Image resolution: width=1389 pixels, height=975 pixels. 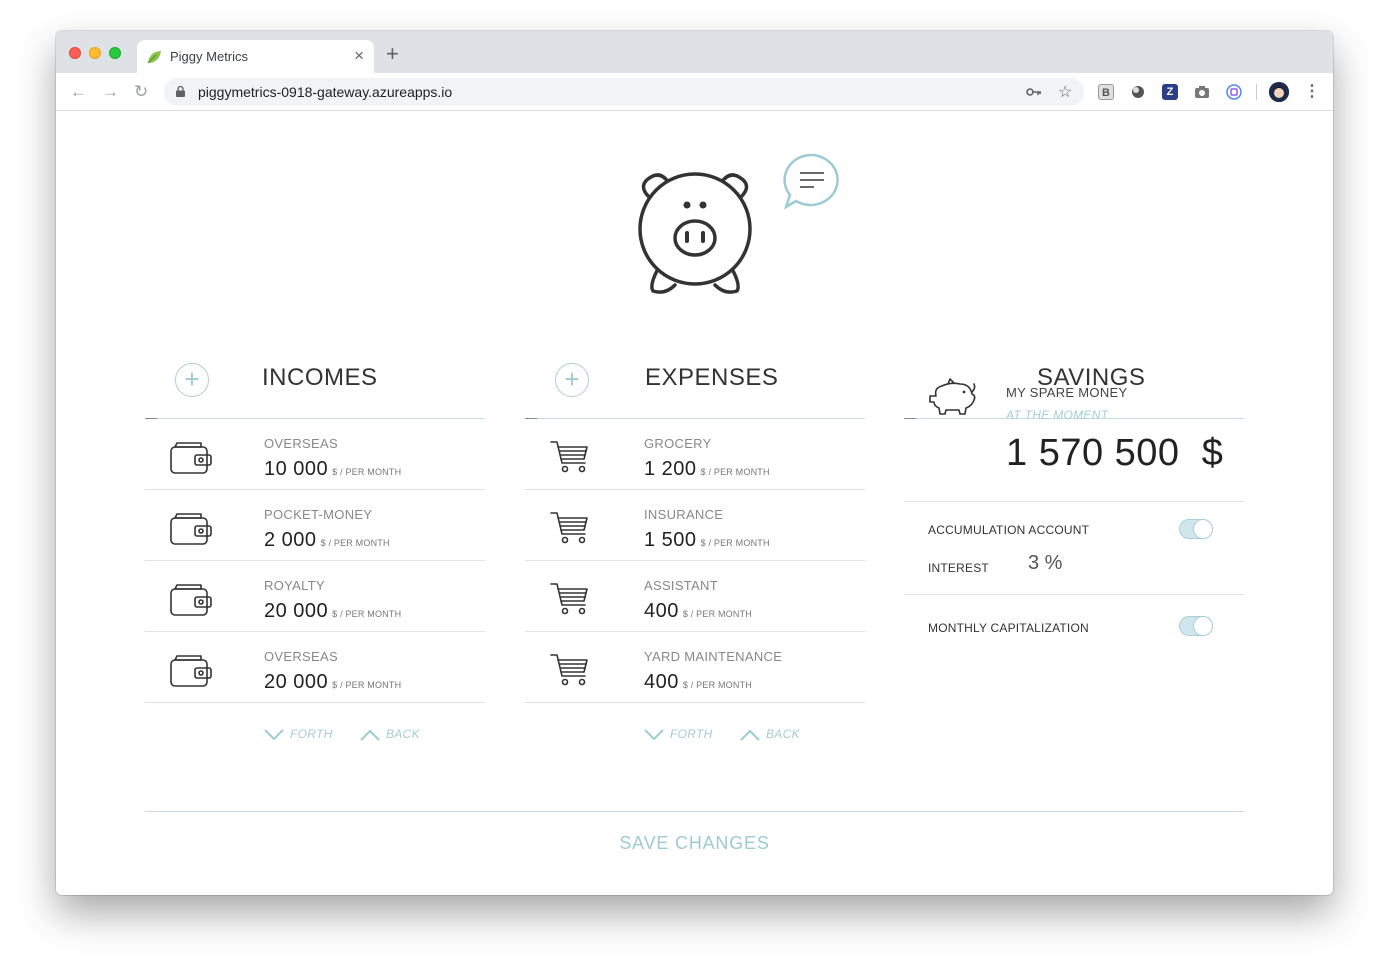 What do you see at coordinates (1065, 92) in the screenshot?
I see `star-icon: ☆` at bounding box center [1065, 92].